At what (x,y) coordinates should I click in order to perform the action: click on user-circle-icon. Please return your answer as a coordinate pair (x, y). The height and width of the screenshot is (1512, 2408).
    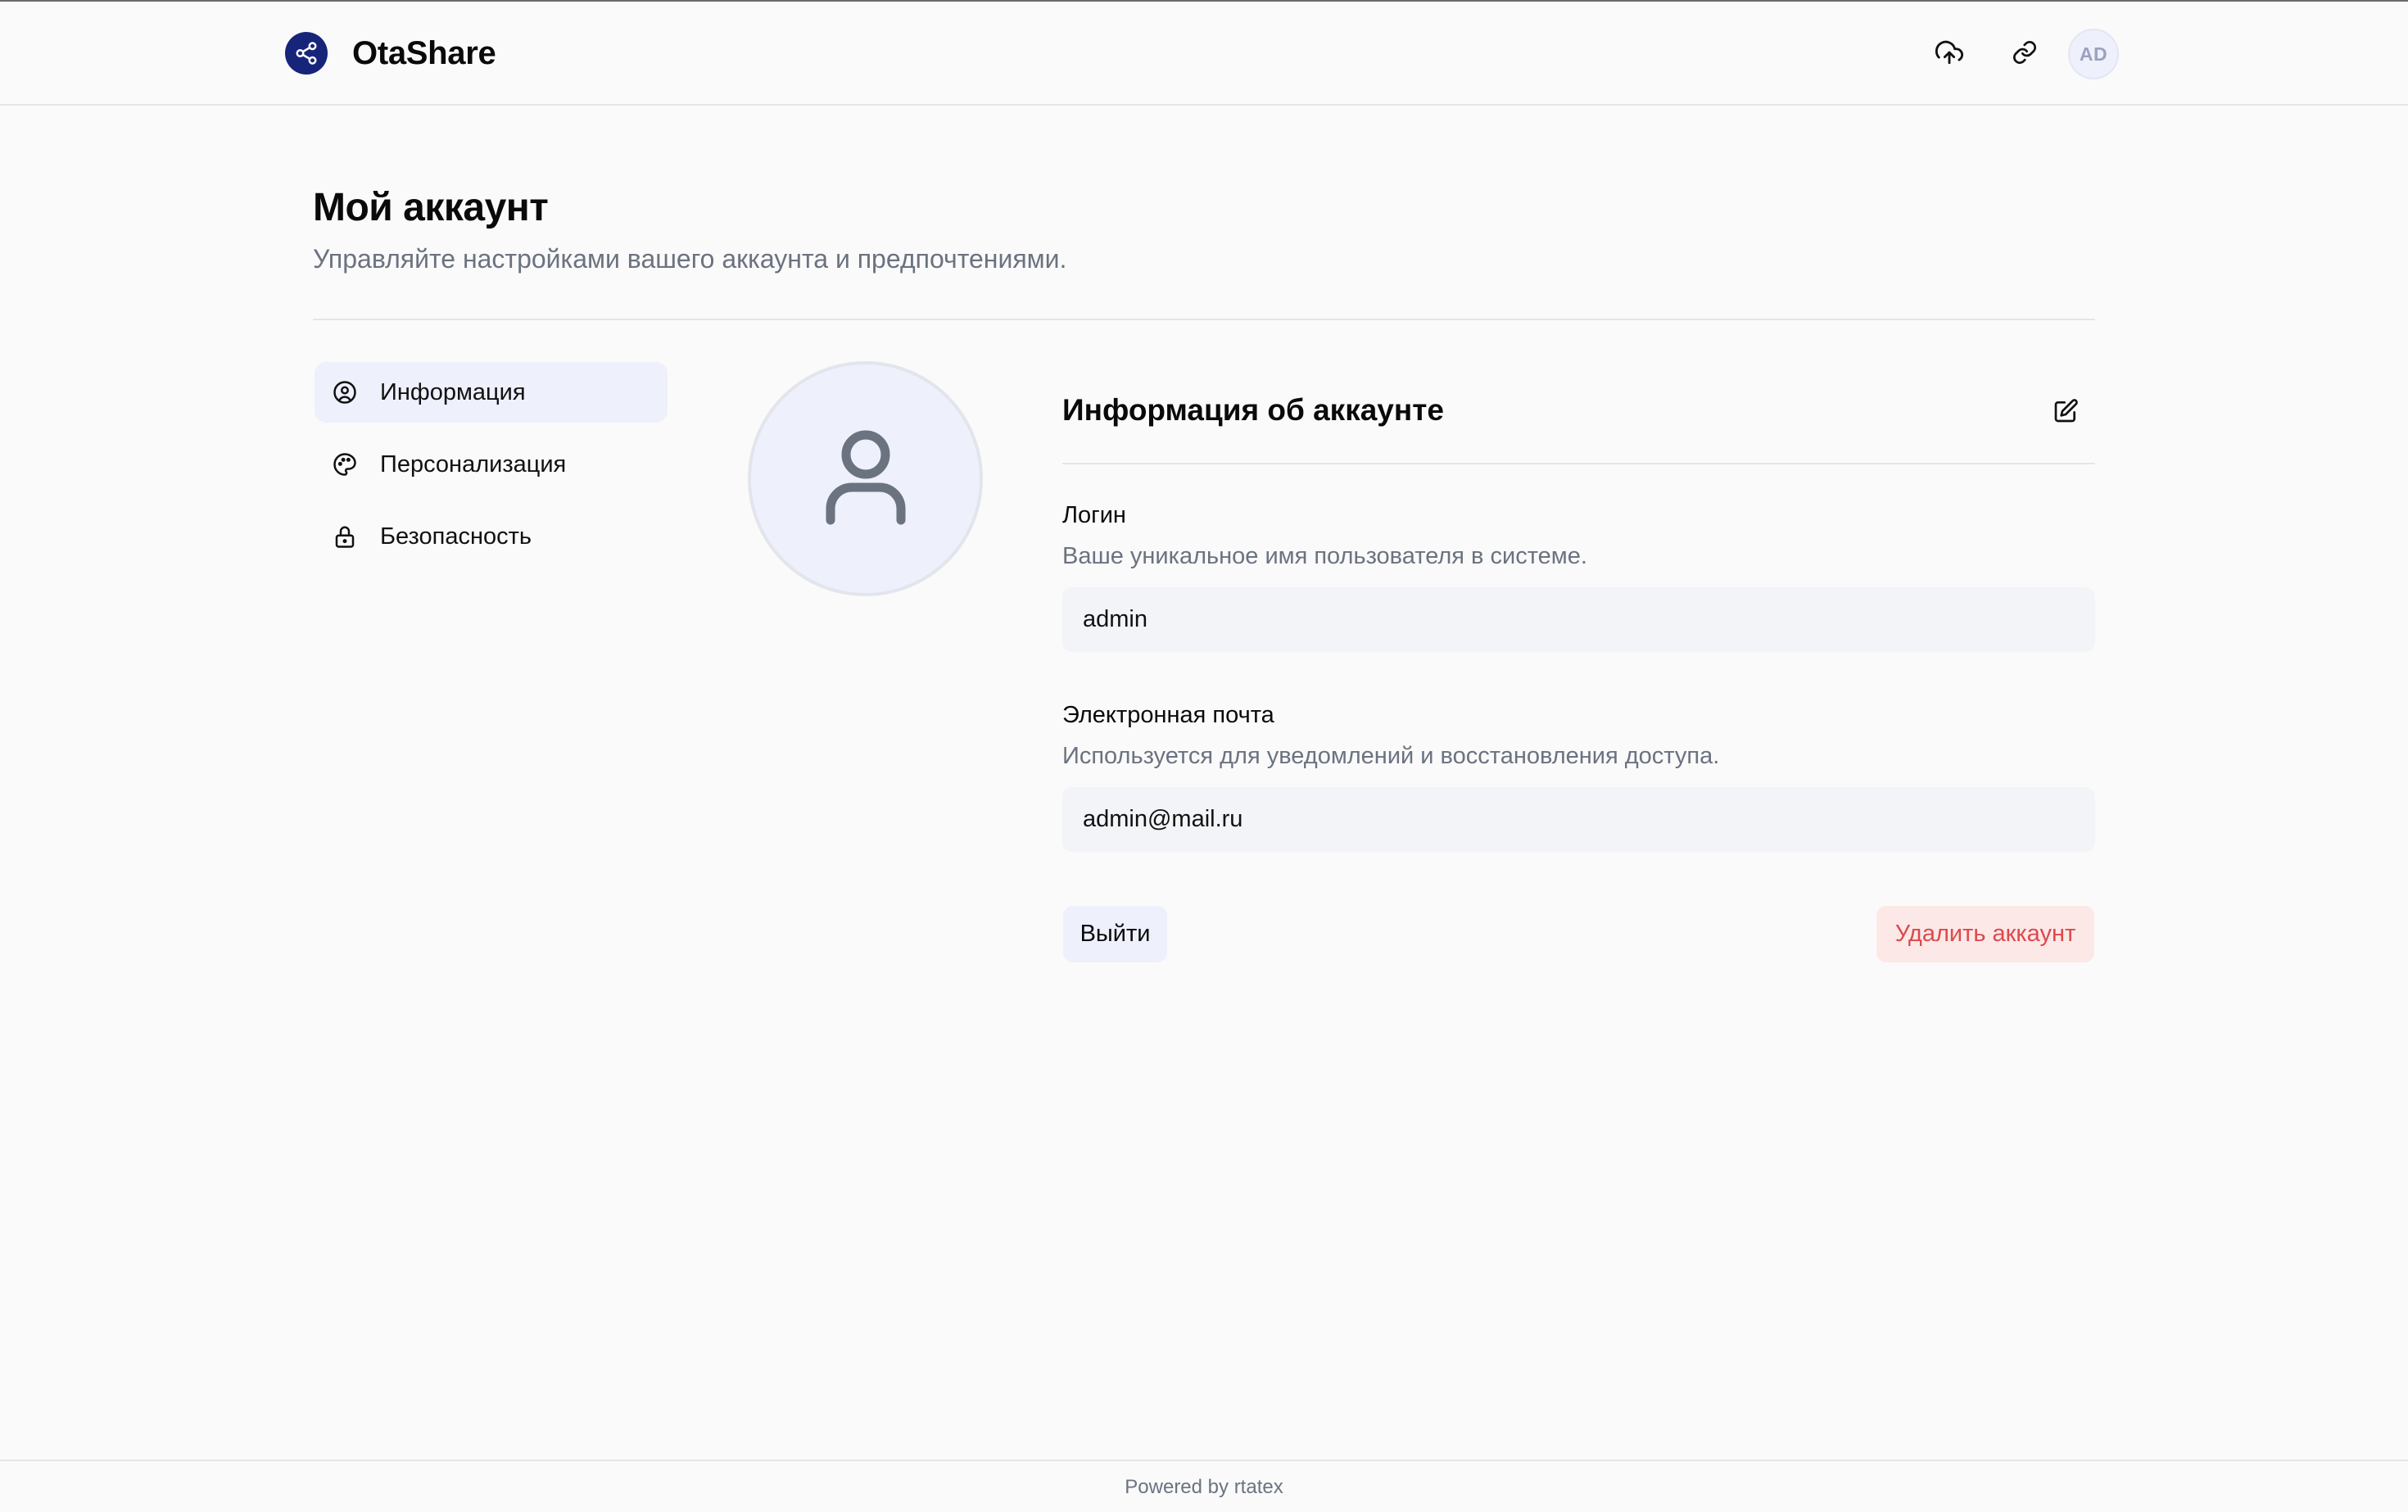
    Looking at the image, I should click on (345, 392).